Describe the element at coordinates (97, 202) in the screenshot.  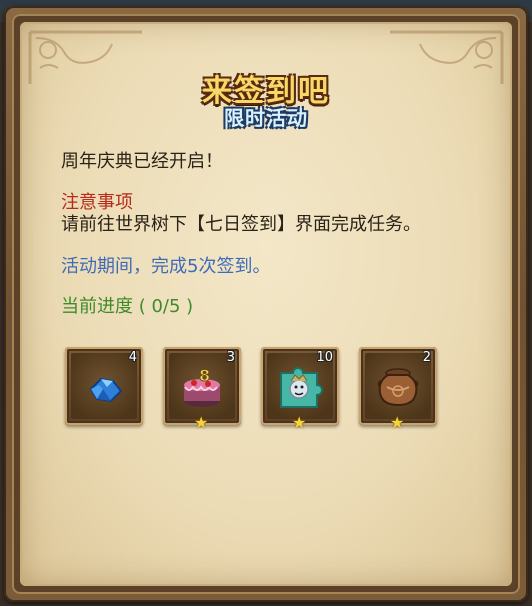
I see `notice-heading: 注意事项` at that location.